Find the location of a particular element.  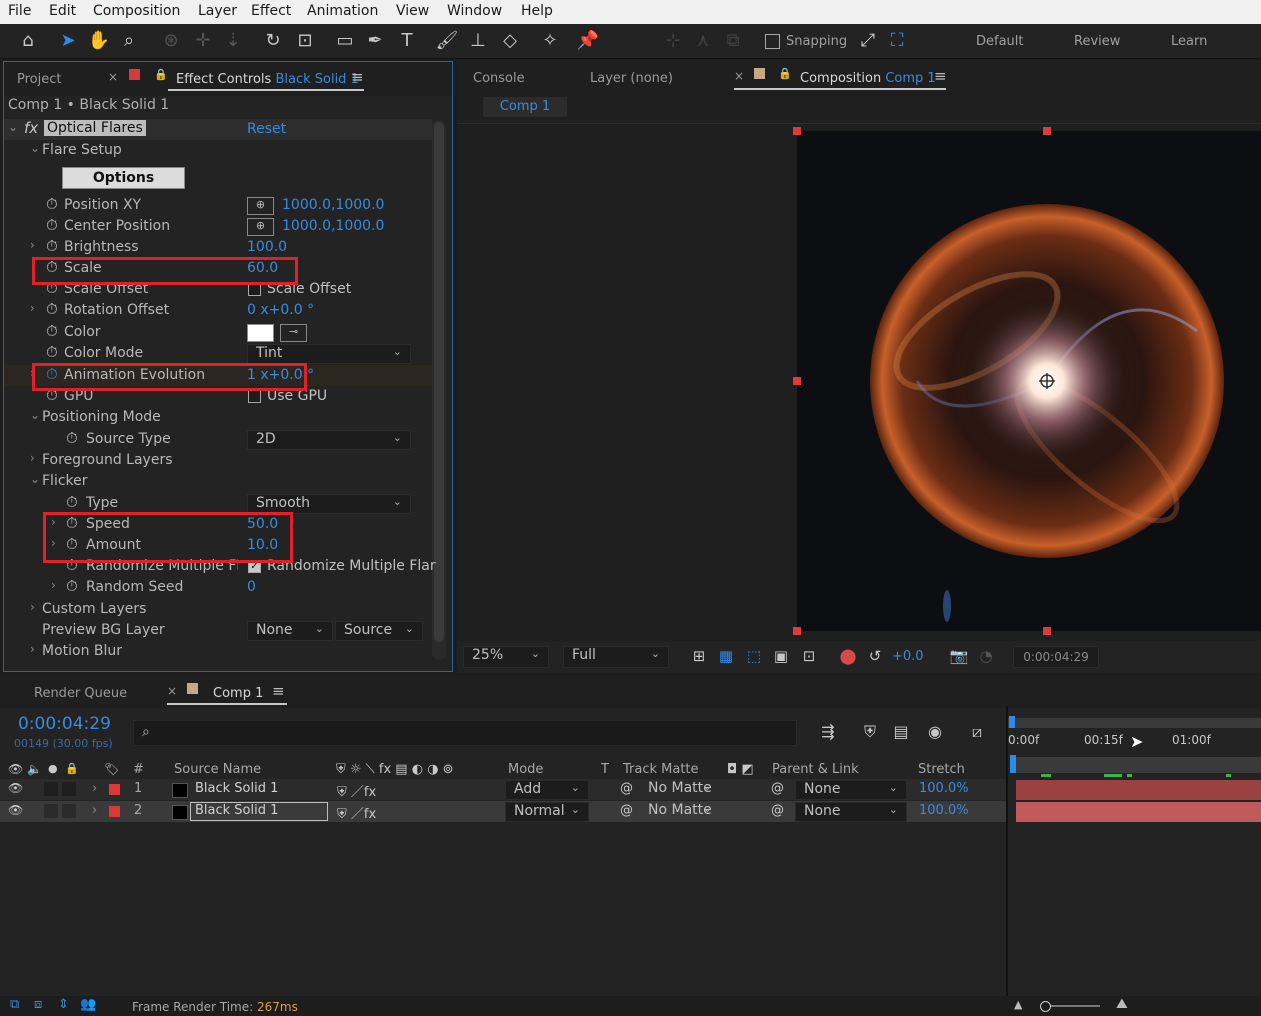

audio-switch is located at coordinates (51, 789).